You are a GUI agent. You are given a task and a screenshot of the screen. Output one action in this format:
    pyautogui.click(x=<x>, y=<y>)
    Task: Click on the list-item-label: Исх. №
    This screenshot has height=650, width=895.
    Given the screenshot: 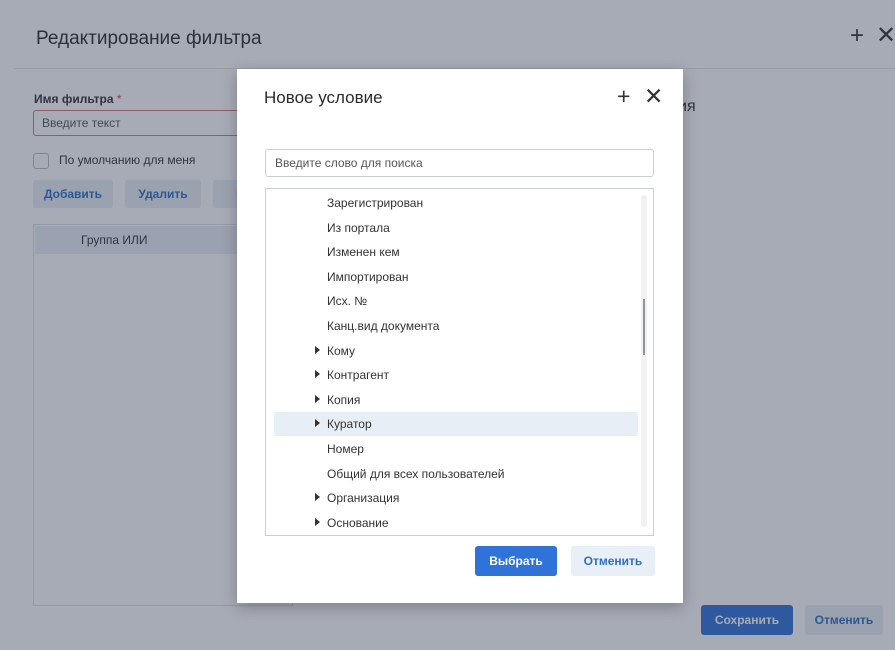 What is the action you would take?
    pyautogui.click(x=347, y=301)
    